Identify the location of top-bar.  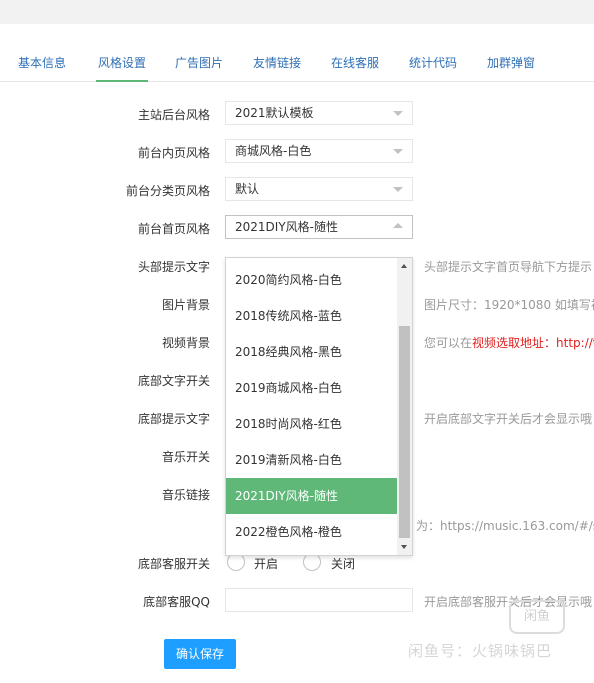
(297, 12).